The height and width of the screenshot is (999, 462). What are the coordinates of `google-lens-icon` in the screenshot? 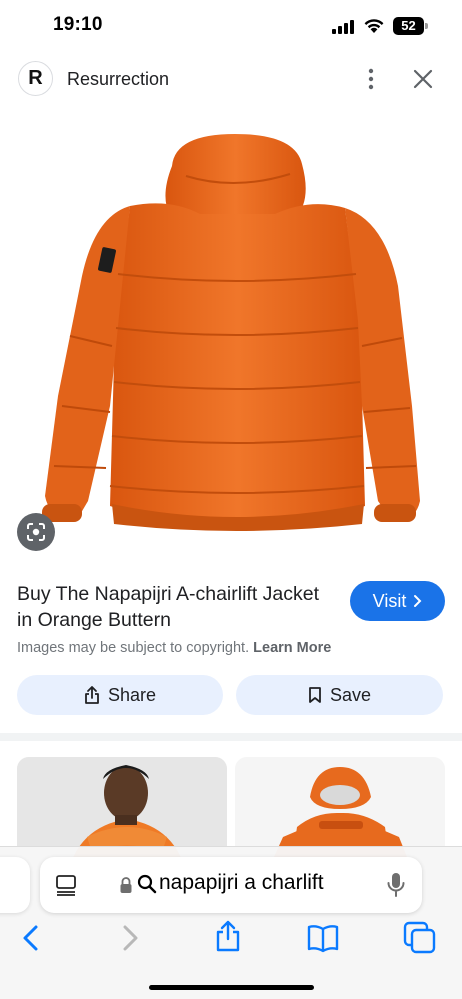 It's located at (36, 532).